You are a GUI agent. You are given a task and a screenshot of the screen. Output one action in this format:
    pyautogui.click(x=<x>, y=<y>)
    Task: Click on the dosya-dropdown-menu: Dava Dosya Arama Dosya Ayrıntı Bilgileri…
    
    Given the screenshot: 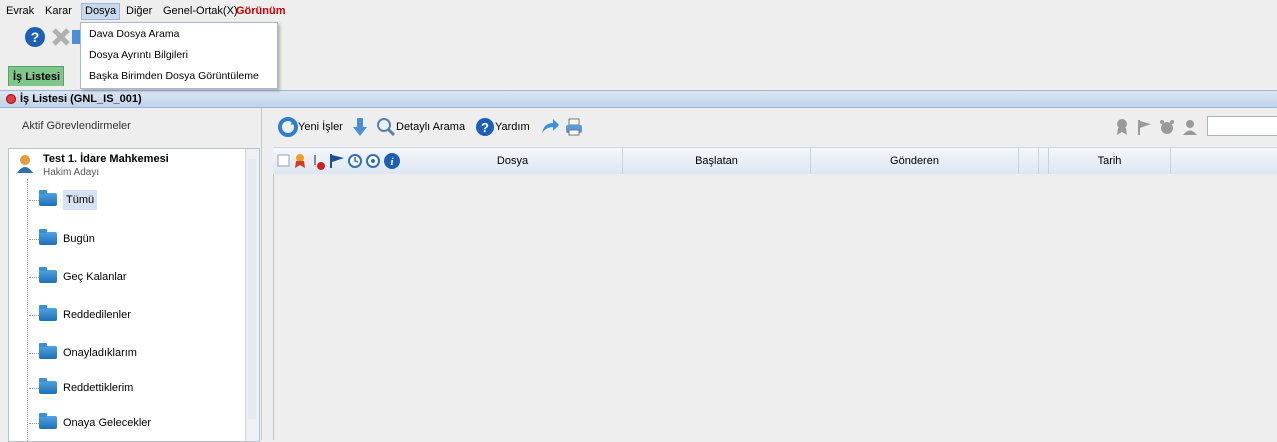 What is the action you would take?
    pyautogui.click(x=179, y=55)
    